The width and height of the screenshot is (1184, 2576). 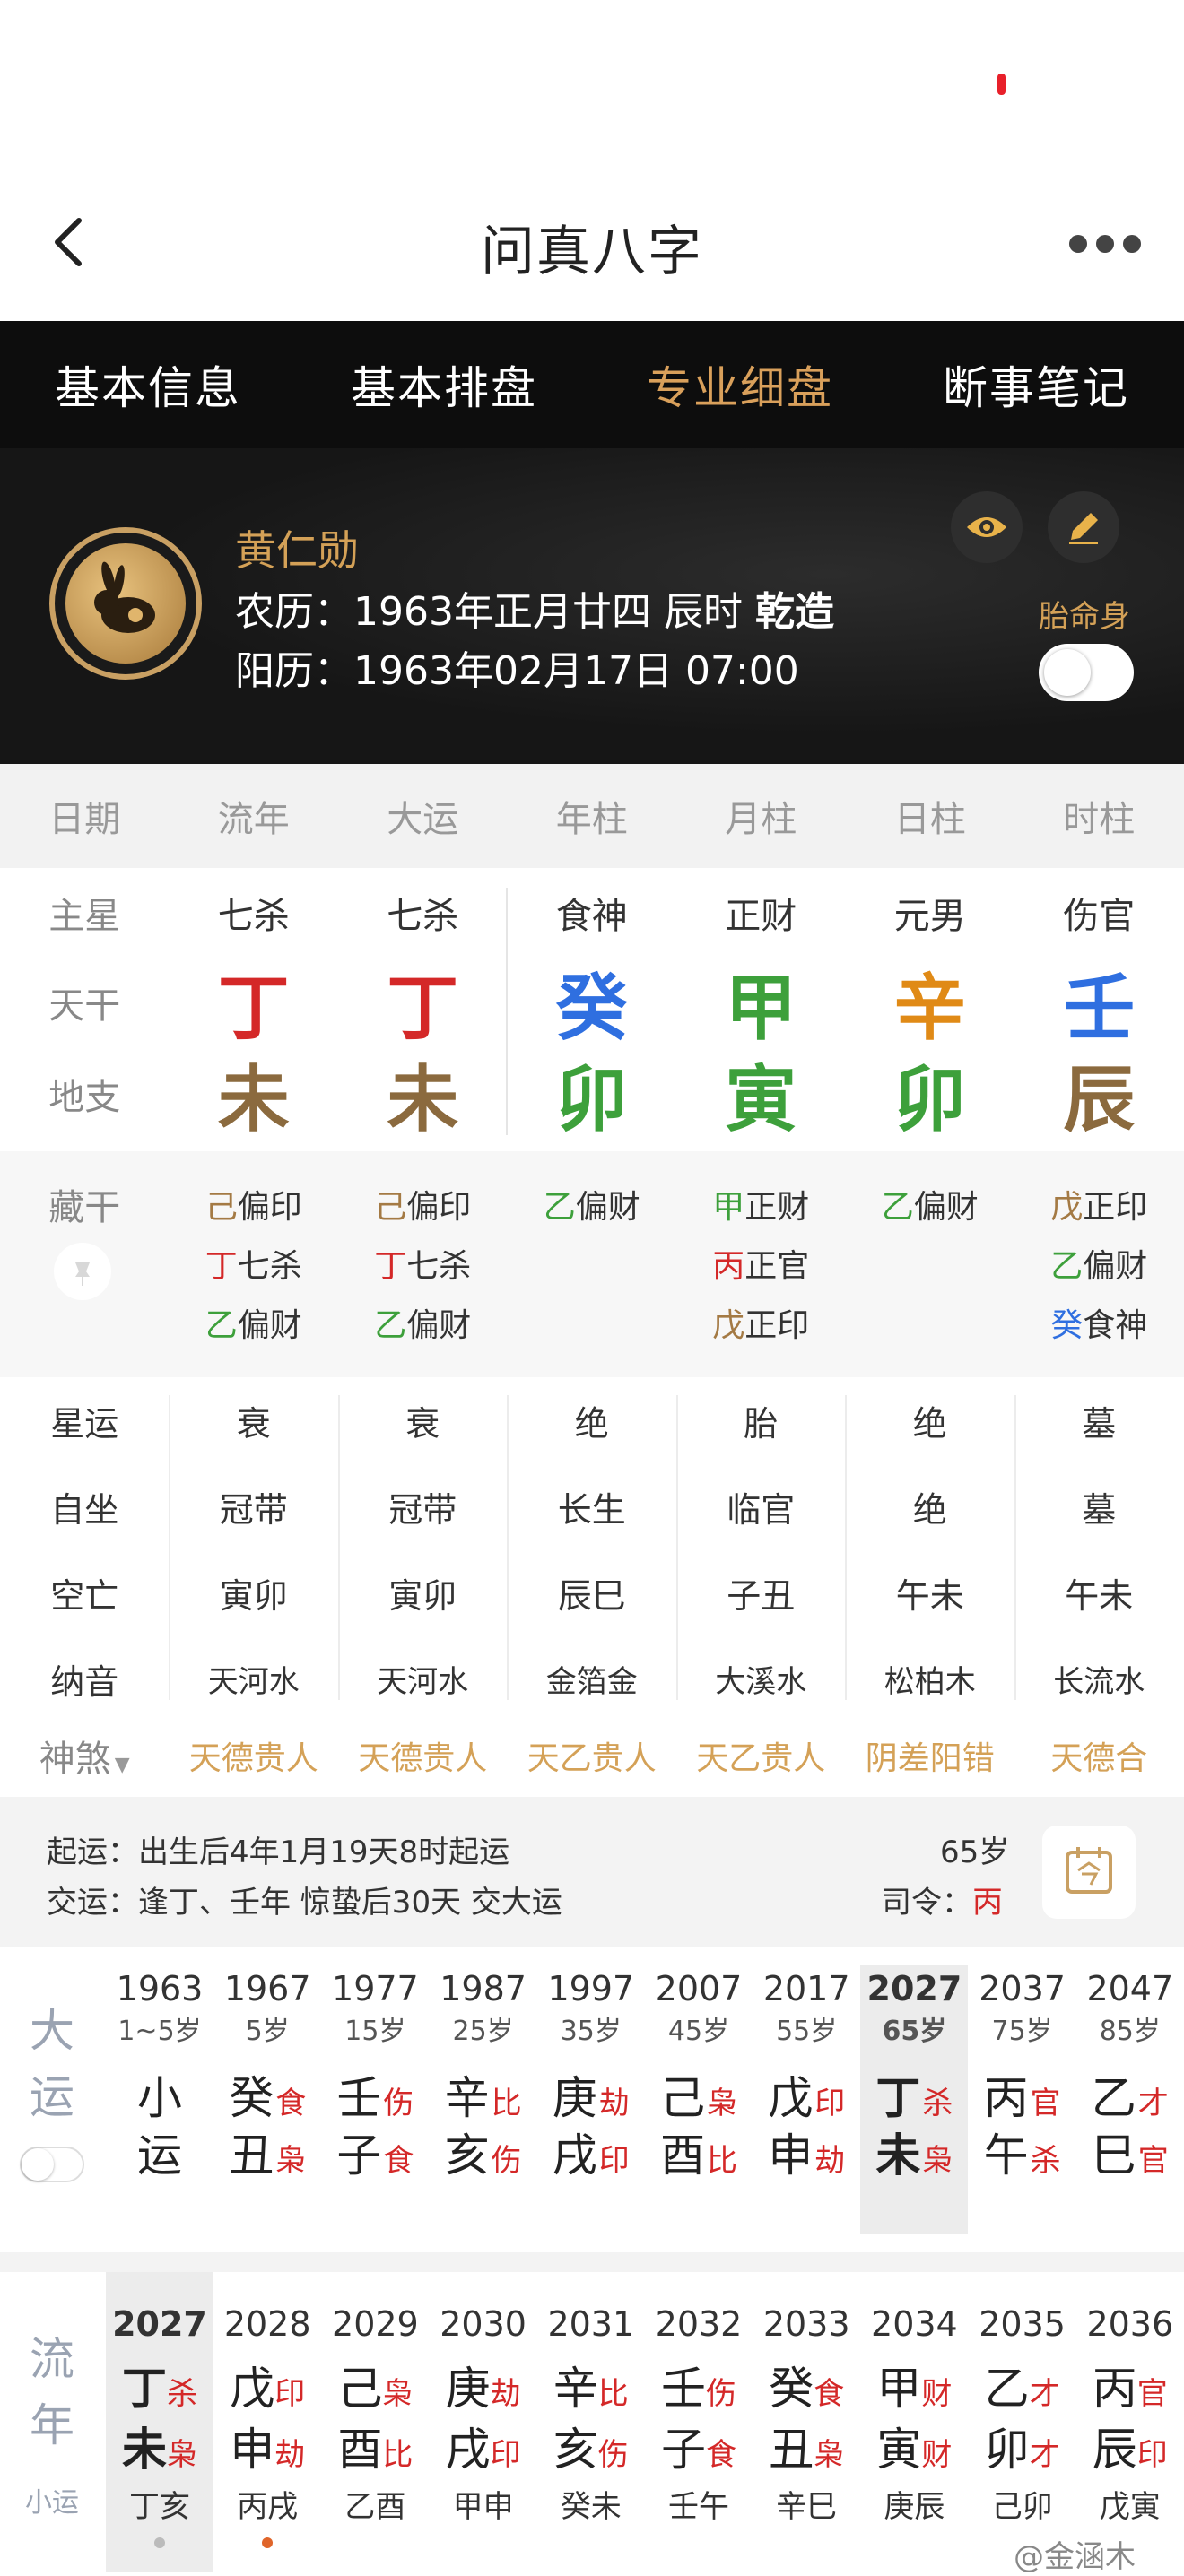 What do you see at coordinates (1099, 1094) in the screenshot?
I see `dizhi-char: 辰` at bounding box center [1099, 1094].